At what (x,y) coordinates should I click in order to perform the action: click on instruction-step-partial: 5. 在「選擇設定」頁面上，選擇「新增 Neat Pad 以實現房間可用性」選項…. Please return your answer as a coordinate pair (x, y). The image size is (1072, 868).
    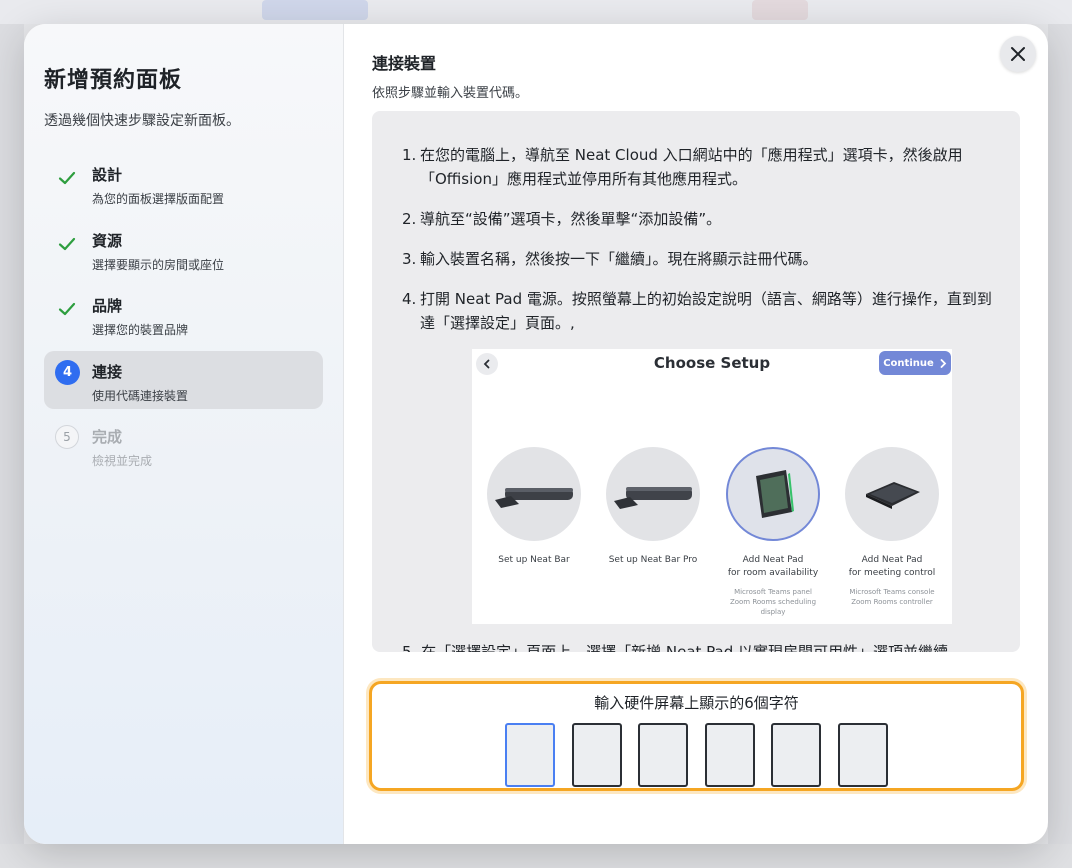
    Looking at the image, I should click on (682, 646).